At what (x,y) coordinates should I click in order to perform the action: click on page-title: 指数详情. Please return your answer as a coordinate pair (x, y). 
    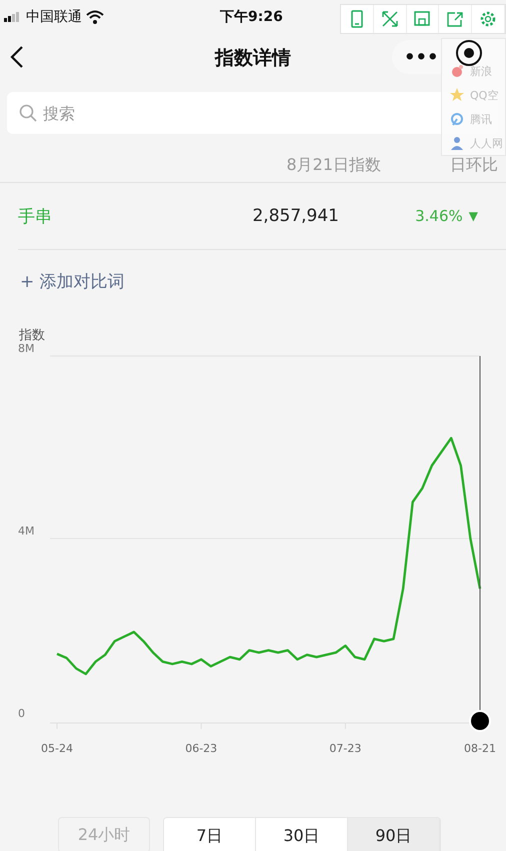
    Looking at the image, I should click on (253, 58).